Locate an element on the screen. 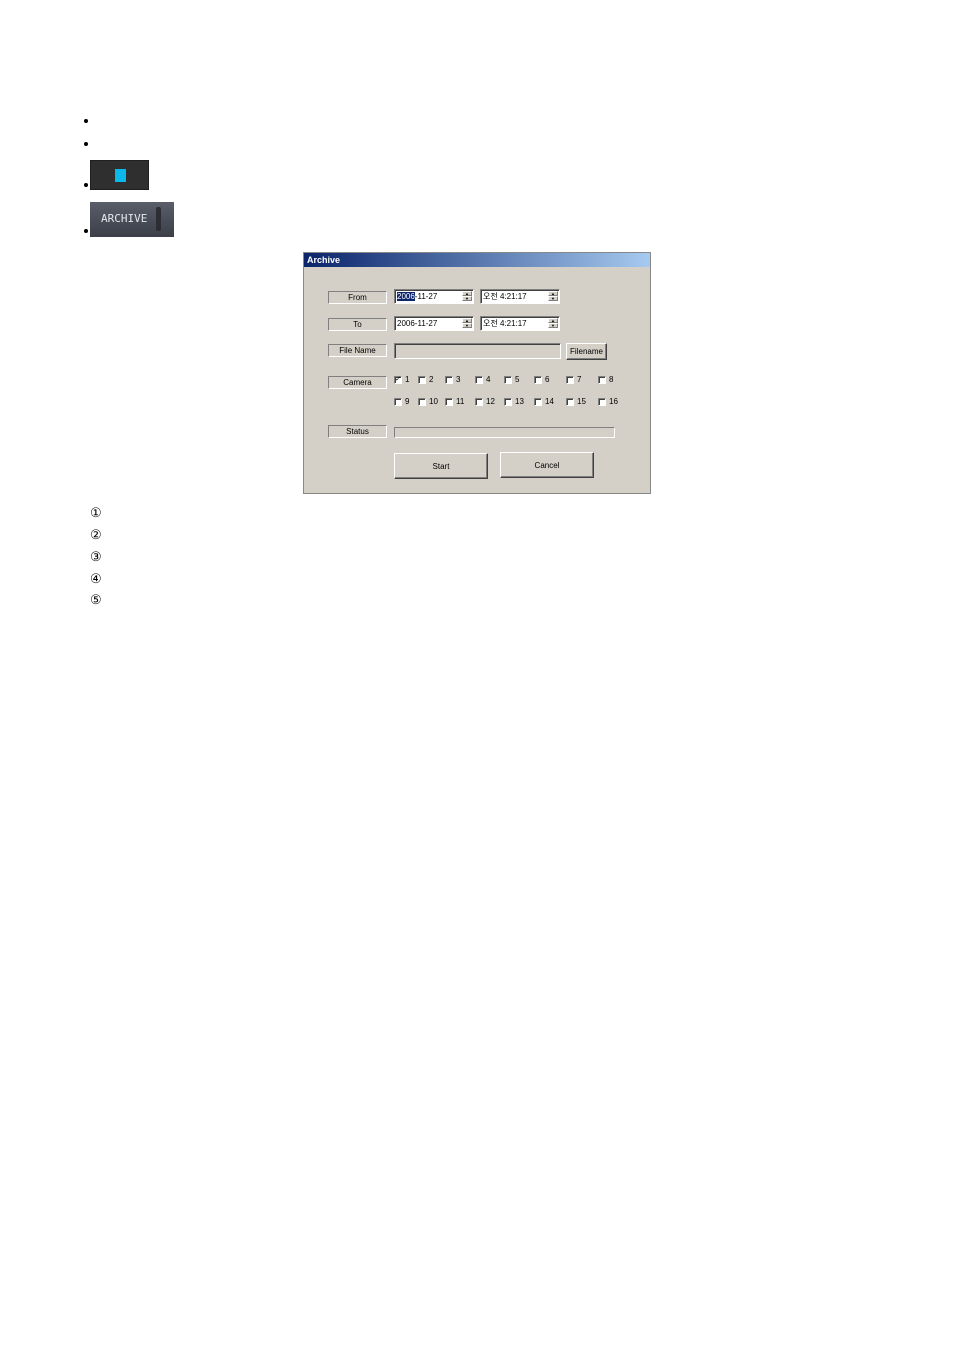 The image size is (954, 1350). to-time-spinner: ▲ ▼ is located at coordinates (553, 323).